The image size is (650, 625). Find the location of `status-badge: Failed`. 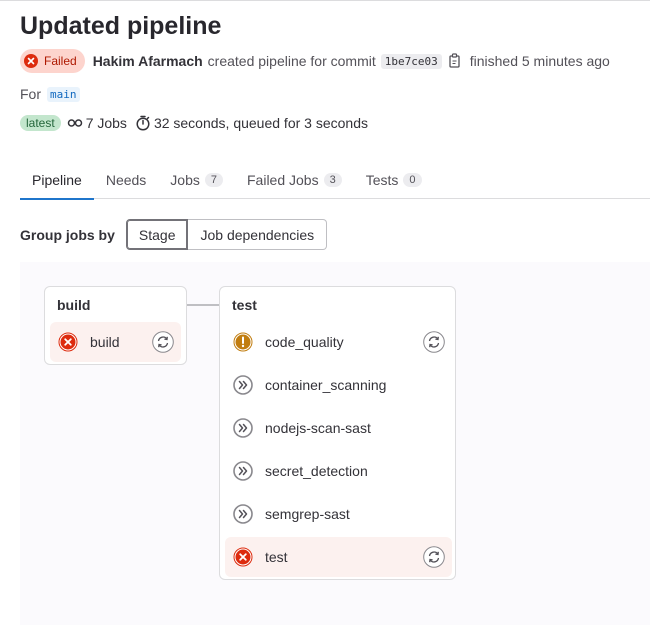

status-badge: Failed is located at coordinates (52, 61).